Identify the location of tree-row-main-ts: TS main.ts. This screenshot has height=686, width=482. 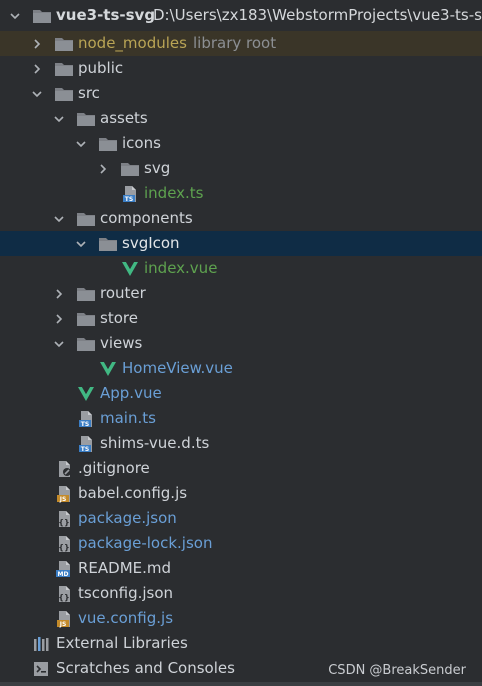
(241, 418).